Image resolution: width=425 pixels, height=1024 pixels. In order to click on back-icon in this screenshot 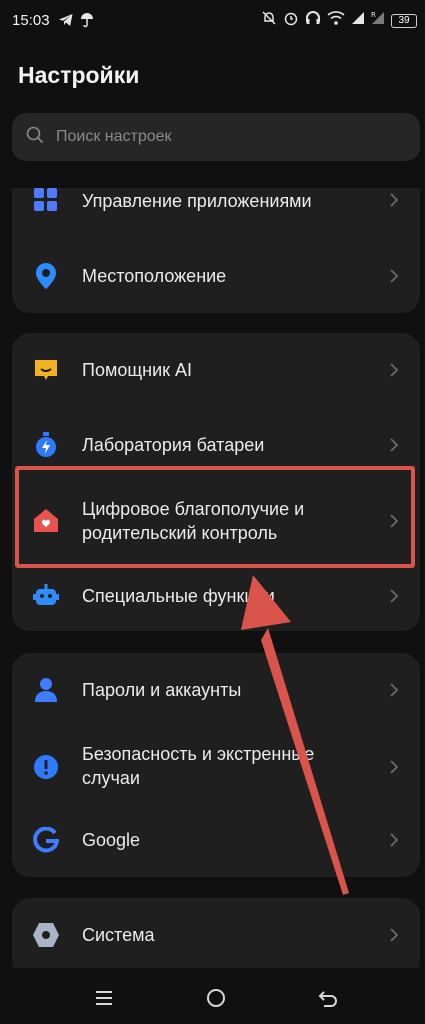, I will do `click(327, 999)`.